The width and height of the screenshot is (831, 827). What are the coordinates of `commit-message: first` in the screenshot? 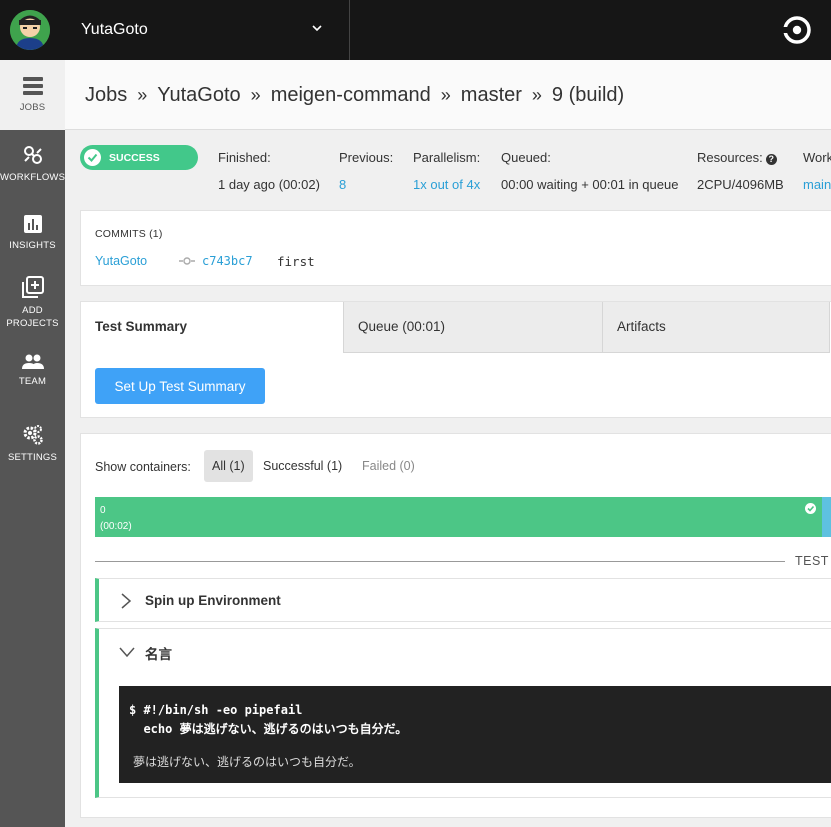 It's located at (296, 261).